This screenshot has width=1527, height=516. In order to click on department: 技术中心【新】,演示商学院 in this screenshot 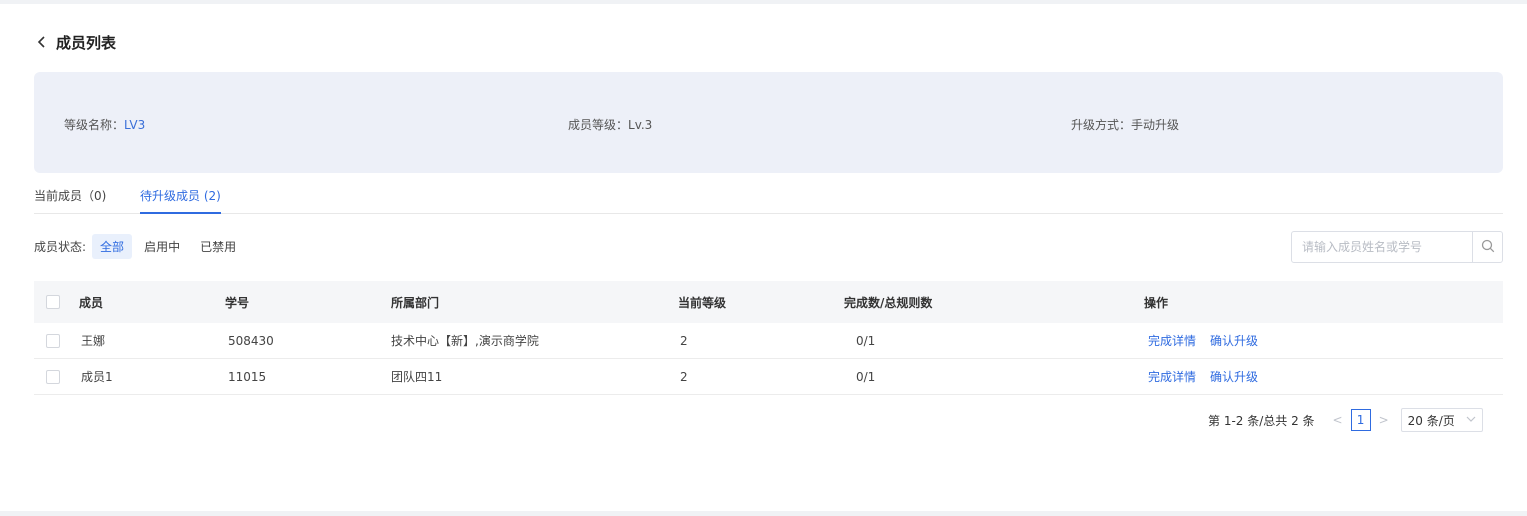, I will do `click(465, 341)`.